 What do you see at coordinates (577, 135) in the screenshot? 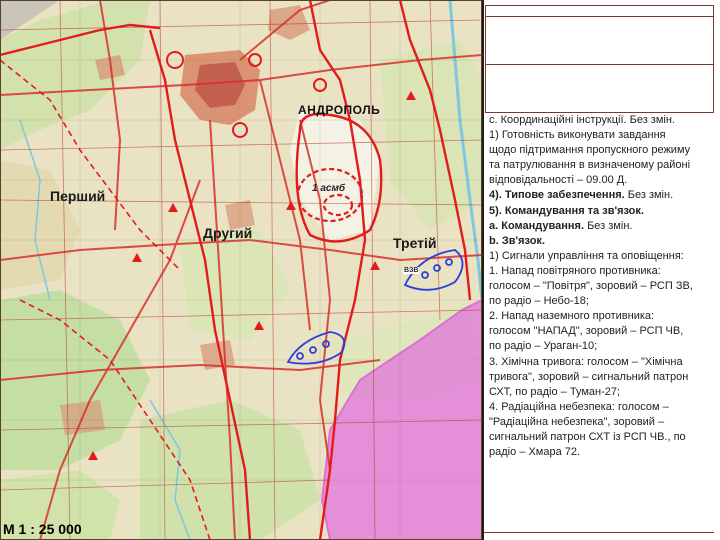
I see `instruction-line-text: 1) Готовність виконувати завдання` at bounding box center [577, 135].